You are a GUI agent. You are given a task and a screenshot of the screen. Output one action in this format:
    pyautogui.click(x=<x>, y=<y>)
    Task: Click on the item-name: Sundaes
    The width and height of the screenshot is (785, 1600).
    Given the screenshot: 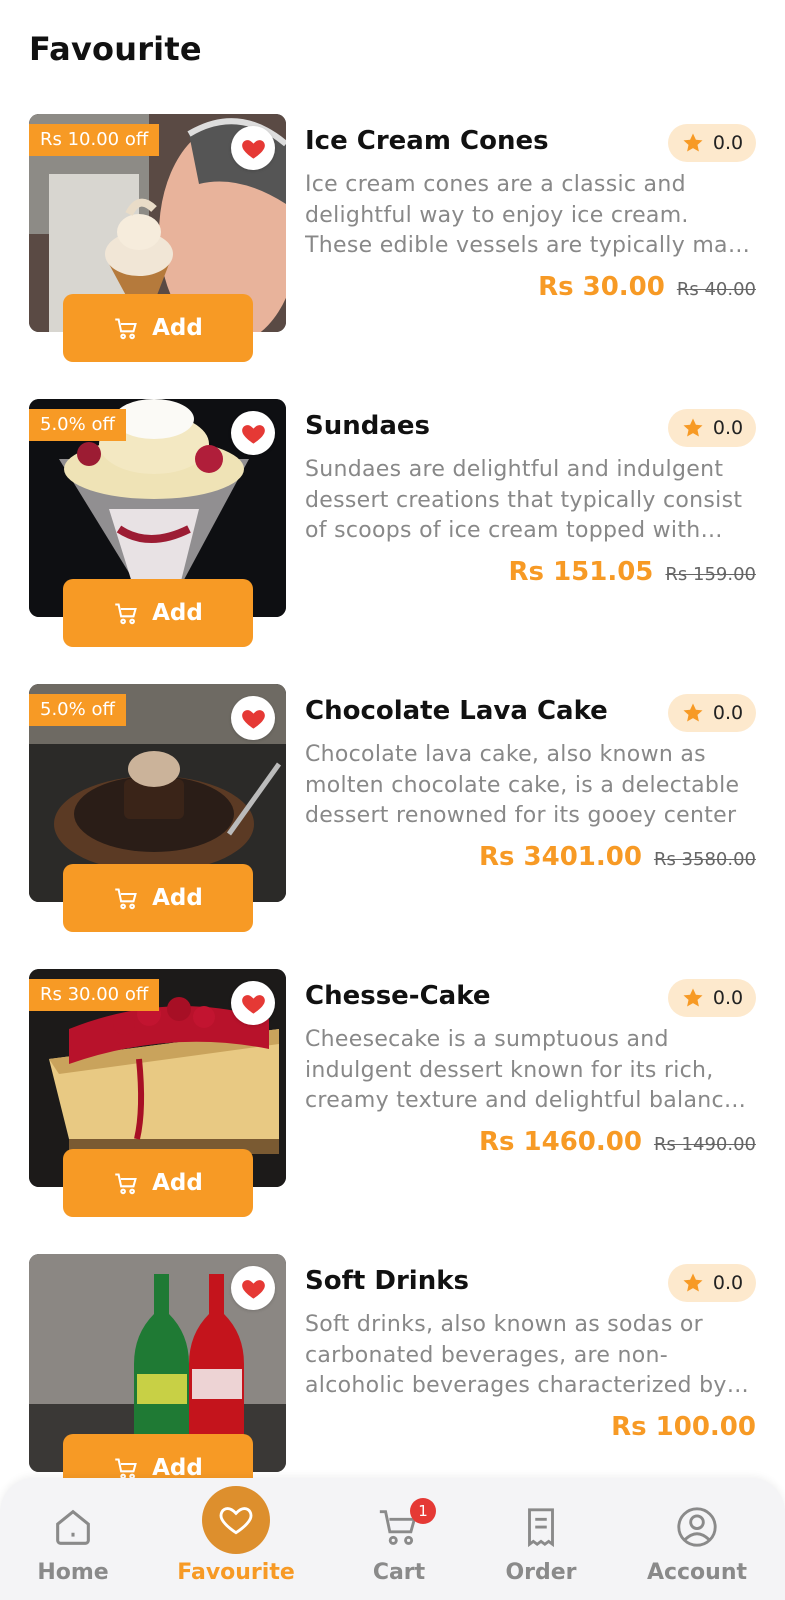 What is the action you would take?
    pyautogui.click(x=367, y=426)
    